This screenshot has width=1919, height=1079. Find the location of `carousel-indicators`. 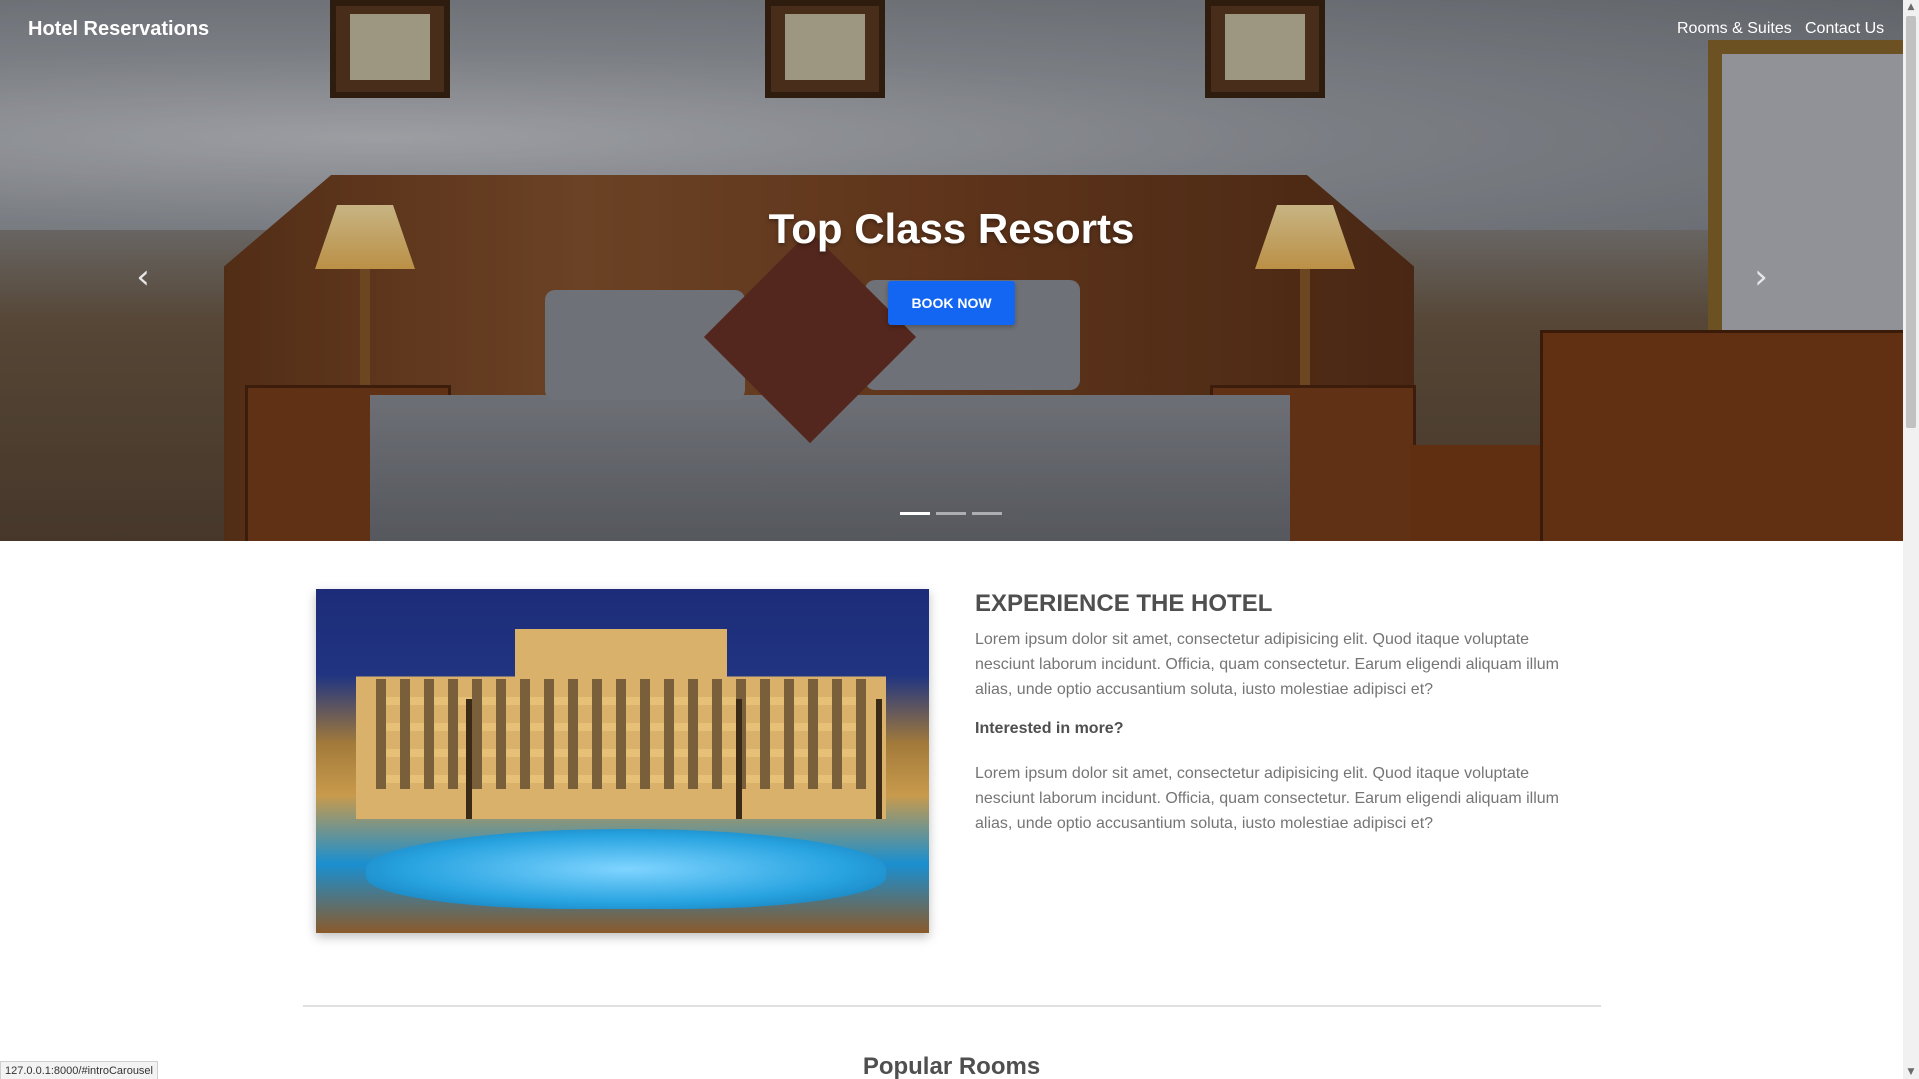

carousel-indicators is located at coordinates (951, 513).